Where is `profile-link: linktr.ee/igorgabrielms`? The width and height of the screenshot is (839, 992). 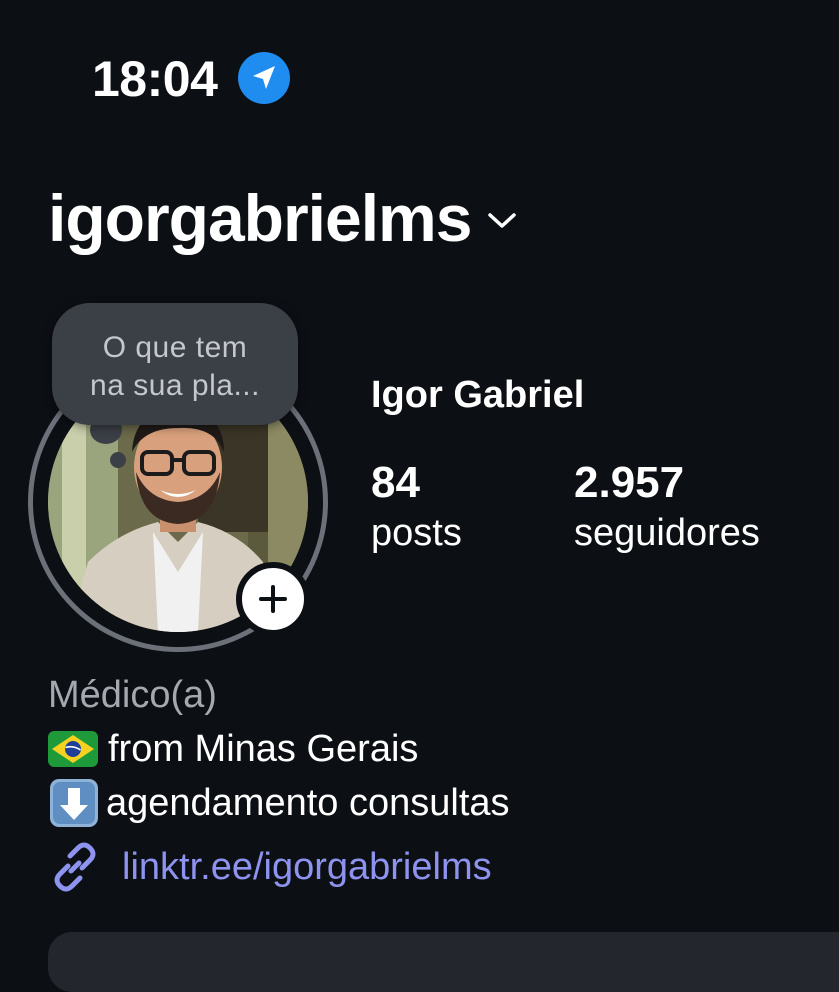
profile-link: linktr.ee/igorgabrielms is located at coordinates (270, 867).